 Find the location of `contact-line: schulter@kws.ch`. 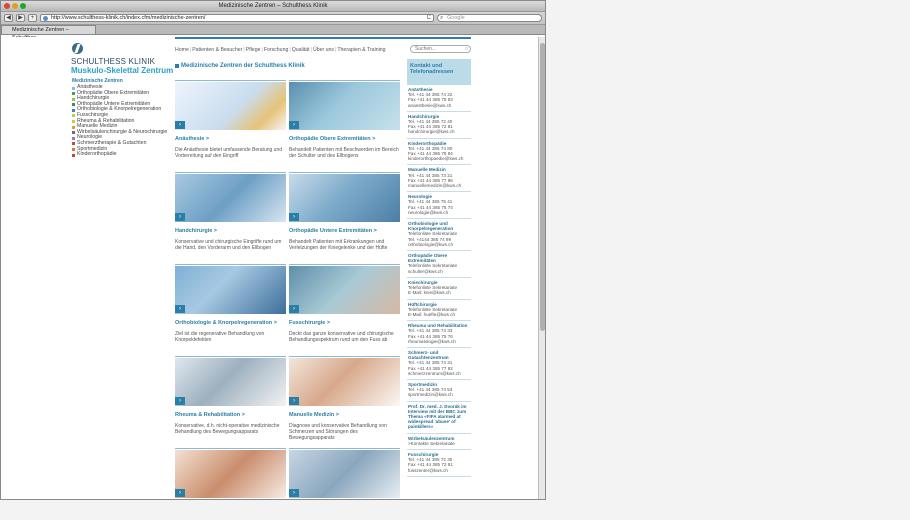

contact-line: schulter@kws.ch is located at coordinates (439, 271).